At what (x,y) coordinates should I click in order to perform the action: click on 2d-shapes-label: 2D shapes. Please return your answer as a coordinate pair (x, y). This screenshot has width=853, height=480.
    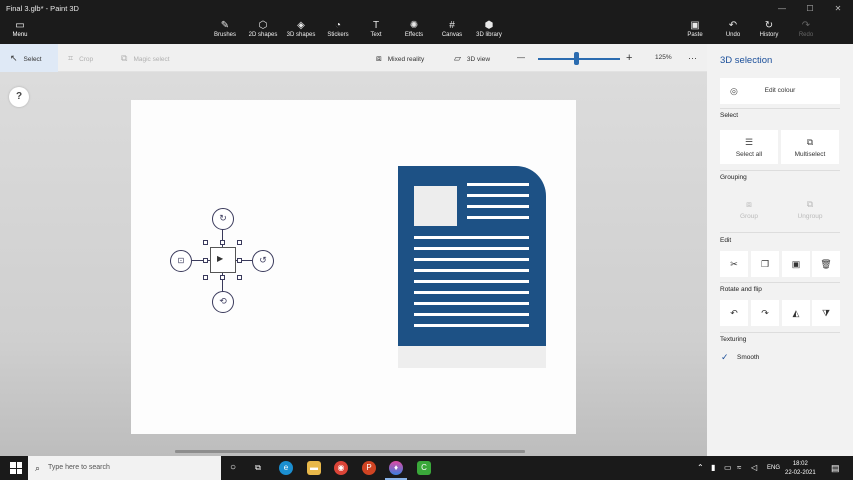
    Looking at the image, I should click on (263, 35).